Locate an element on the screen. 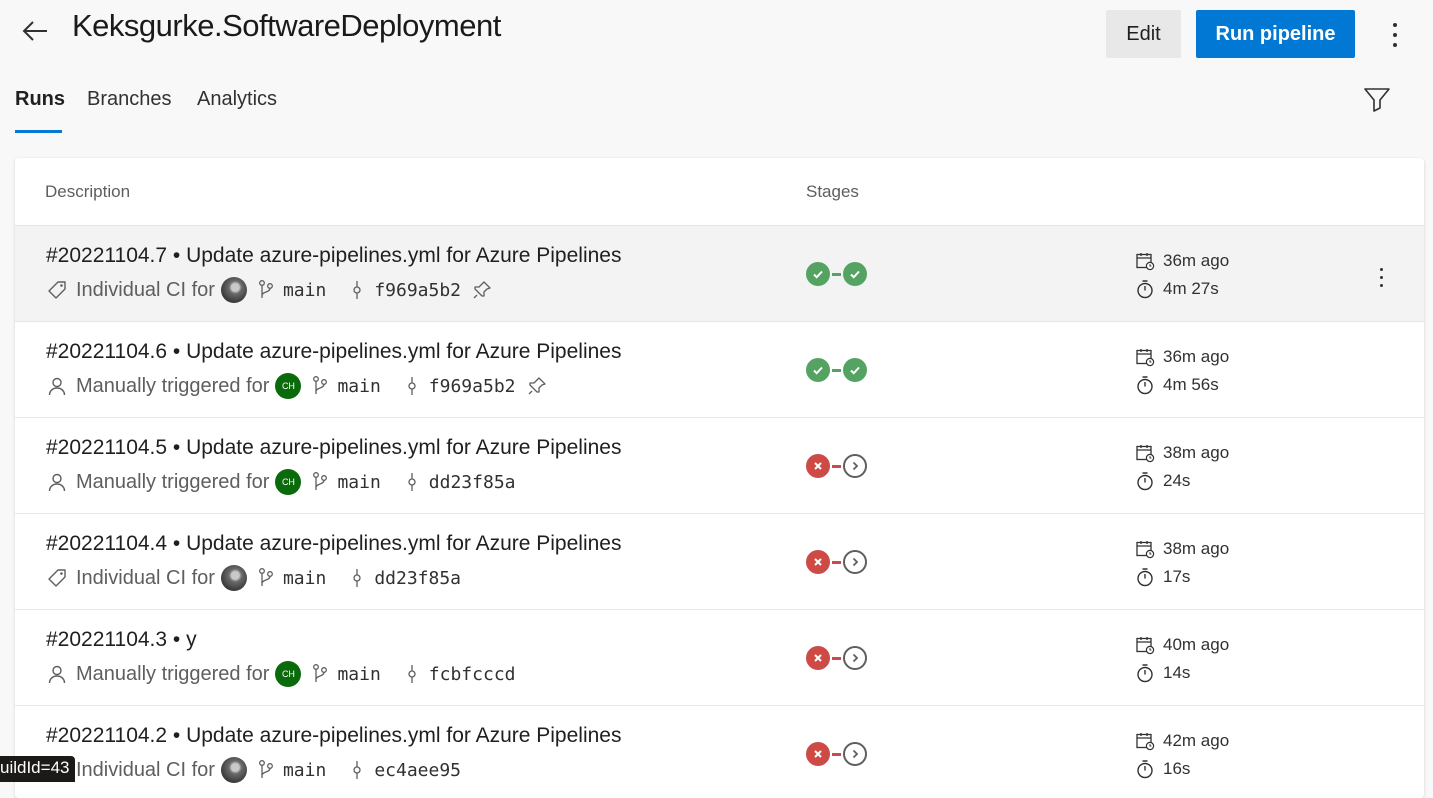 The width and height of the screenshot is (1433, 798). table-header: Description Stages is located at coordinates (719, 192).